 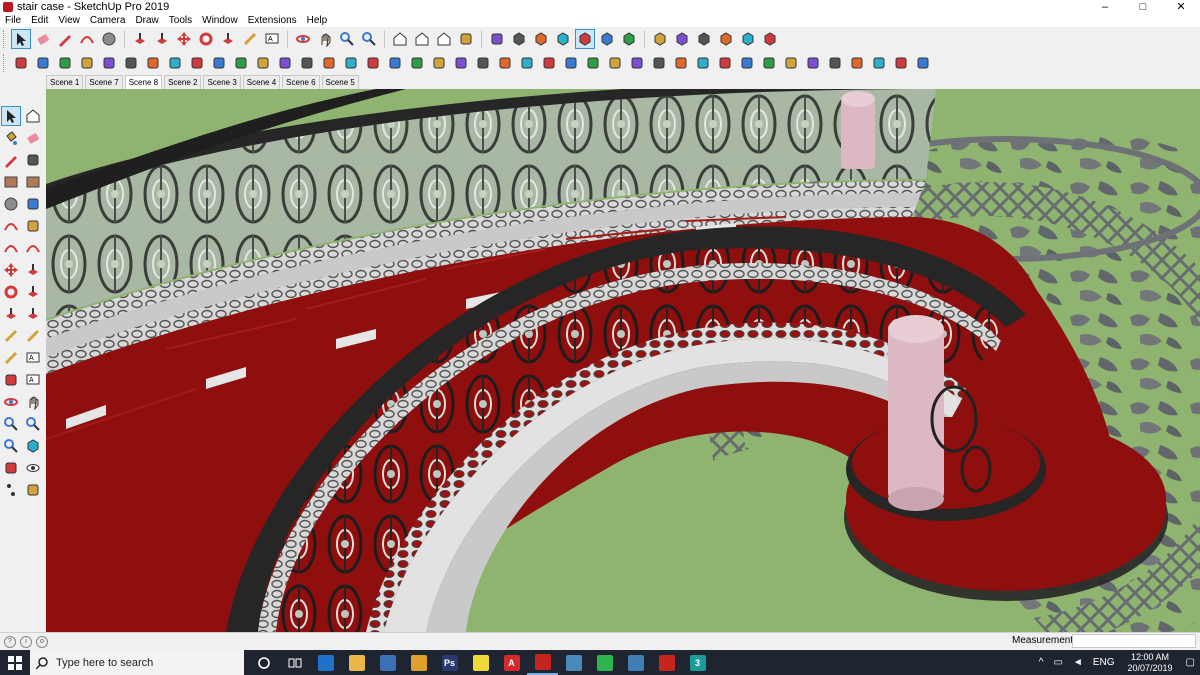 What do you see at coordinates (666, 662) in the screenshot?
I see `sketchup-viewer-icon` at bounding box center [666, 662].